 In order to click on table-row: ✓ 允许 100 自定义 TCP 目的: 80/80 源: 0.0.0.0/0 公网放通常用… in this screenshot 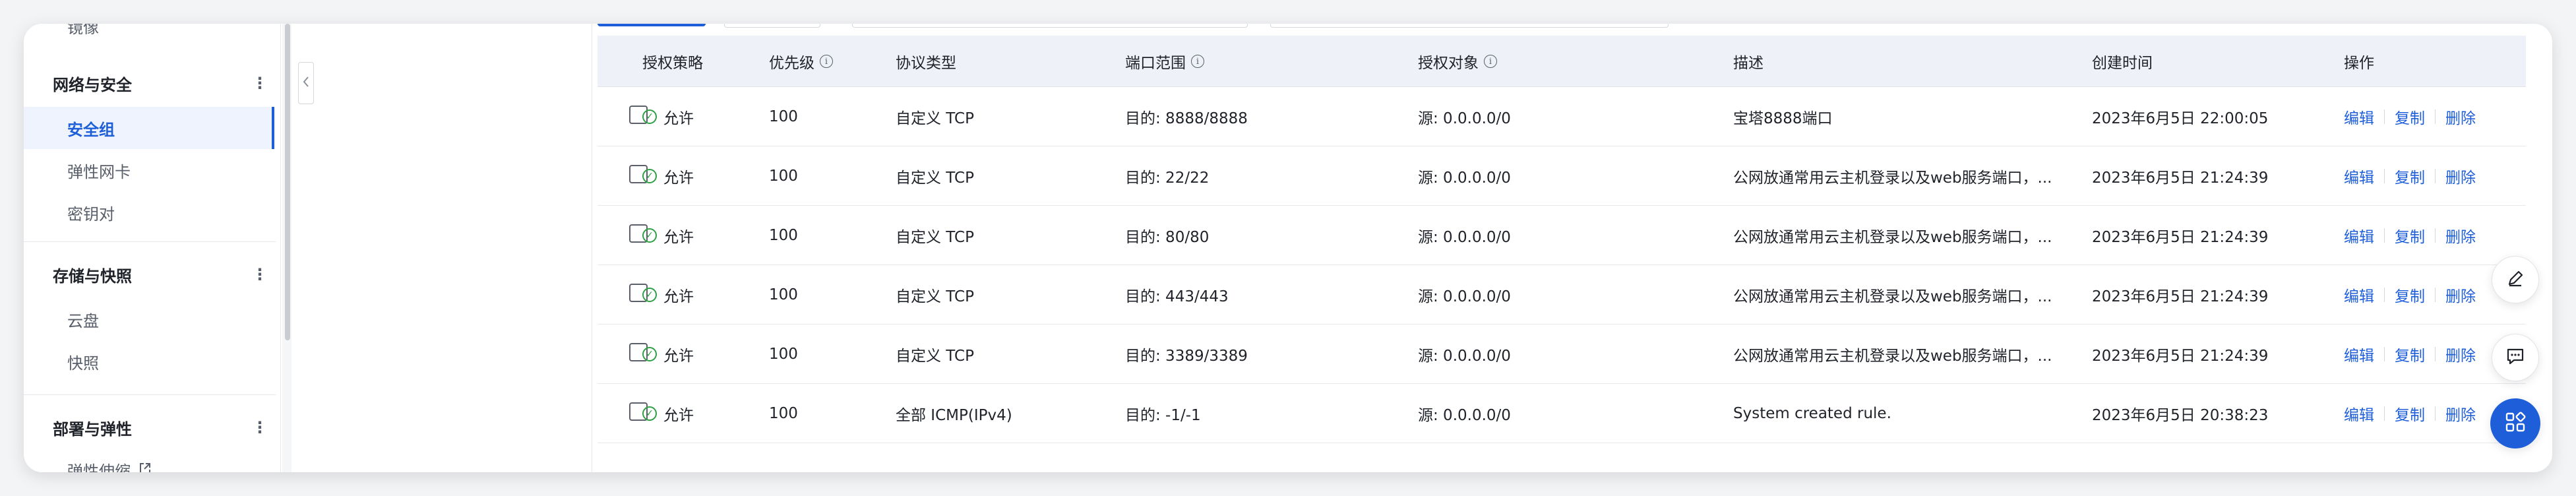, I will do `click(1562, 235)`.